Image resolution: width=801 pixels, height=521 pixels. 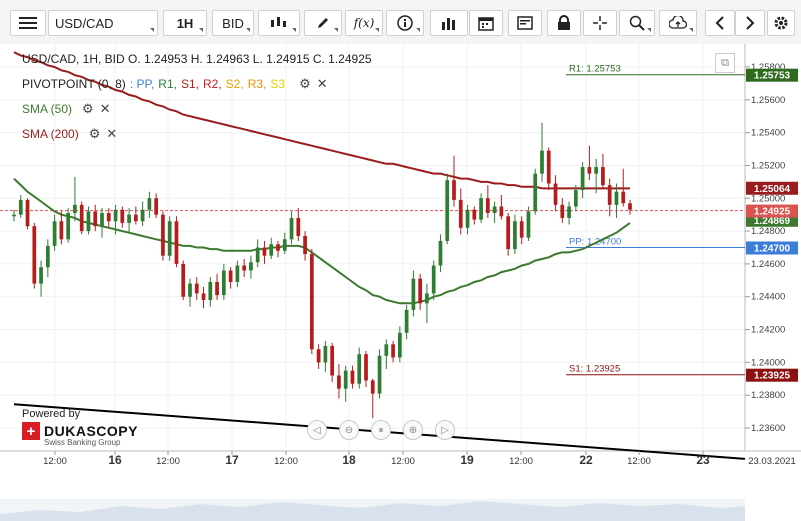 I want to click on draw-tools-button, so click(x=323, y=23).